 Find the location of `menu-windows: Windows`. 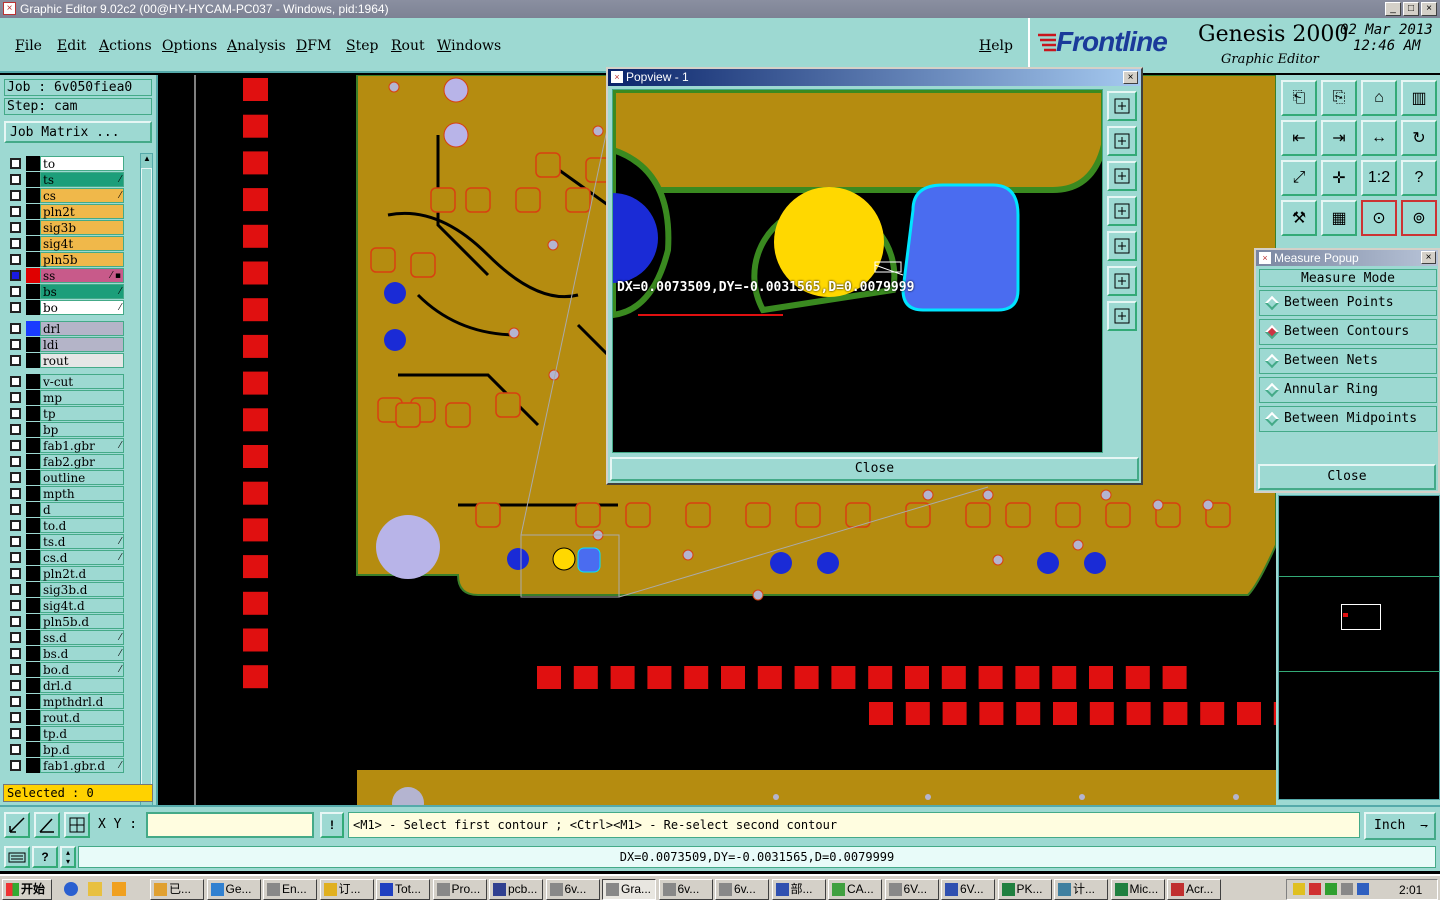

menu-windows: Windows is located at coordinates (469, 46).